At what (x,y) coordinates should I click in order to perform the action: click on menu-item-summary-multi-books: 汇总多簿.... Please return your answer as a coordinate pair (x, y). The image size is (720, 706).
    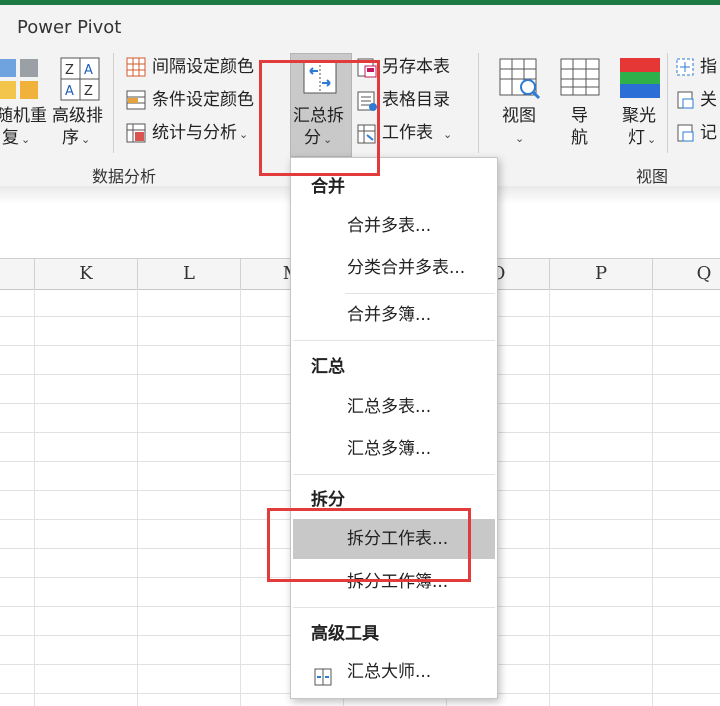
    Looking at the image, I should click on (394, 449).